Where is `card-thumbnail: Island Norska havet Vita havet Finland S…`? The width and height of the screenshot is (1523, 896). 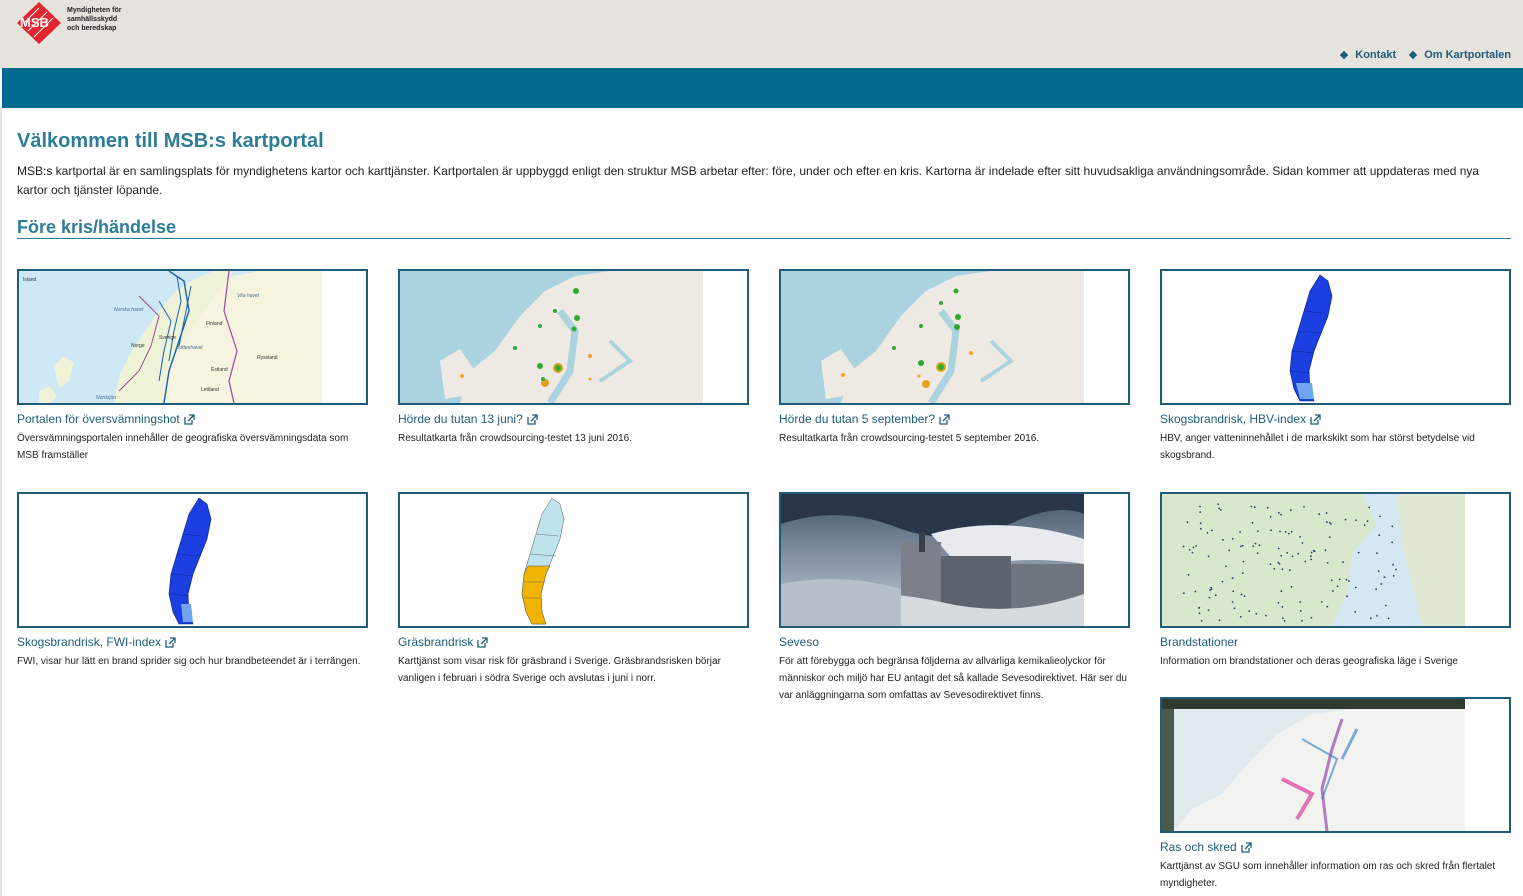
card-thumbnail: Island Norska havet Vita havet Finland S… is located at coordinates (192, 337).